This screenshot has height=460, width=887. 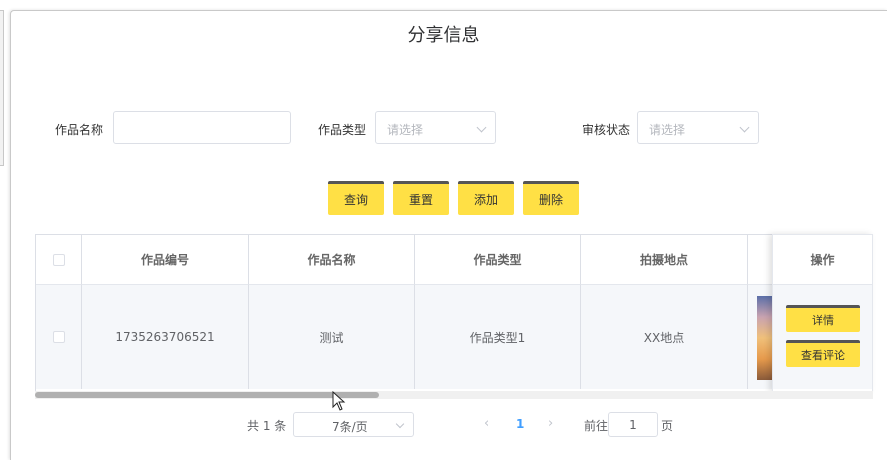 I want to click on mouse-cursor-icon, so click(x=339, y=401).